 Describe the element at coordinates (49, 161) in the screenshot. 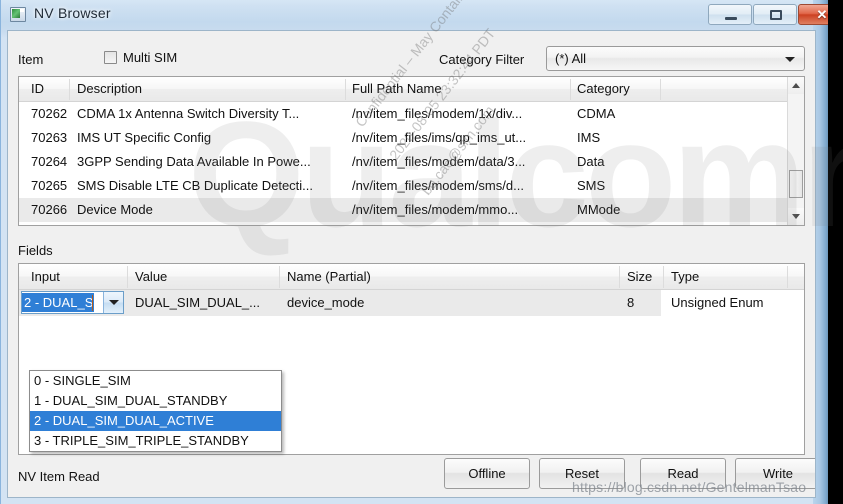

I see `item-id-cell: 70264` at that location.